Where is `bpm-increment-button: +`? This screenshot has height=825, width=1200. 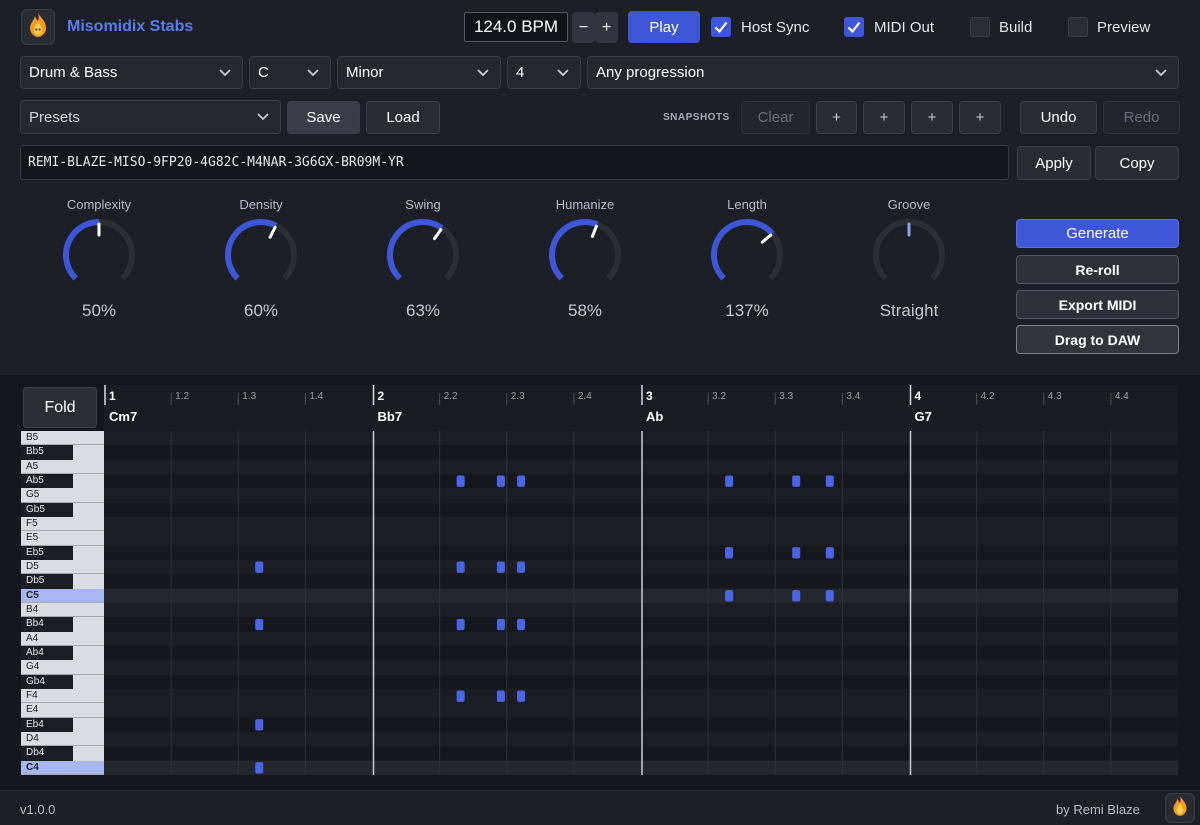 bpm-increment-button: + is located at coordinates (606, 27).